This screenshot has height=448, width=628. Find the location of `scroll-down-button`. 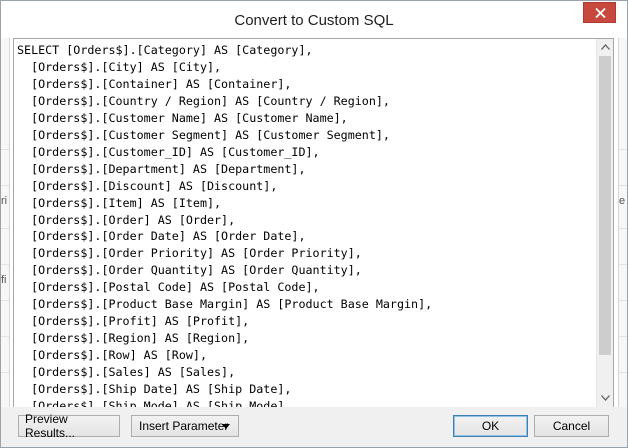

scroll-down-button is located at coordinates (605, 398).